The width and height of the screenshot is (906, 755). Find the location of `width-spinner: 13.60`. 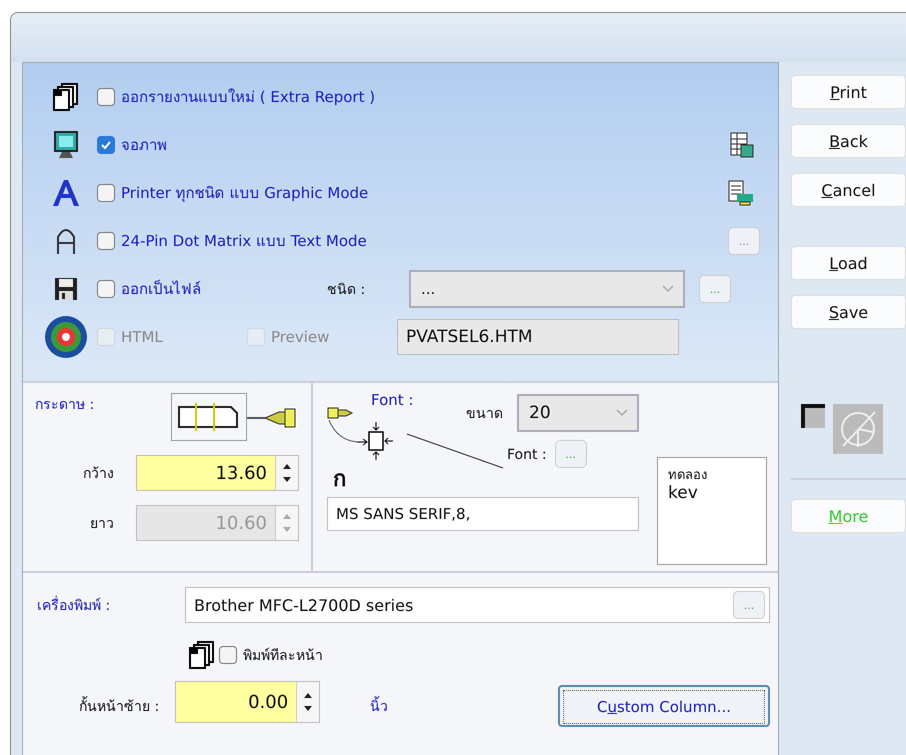

width-spinner: 13.60 is located at coordinates (217, 473).